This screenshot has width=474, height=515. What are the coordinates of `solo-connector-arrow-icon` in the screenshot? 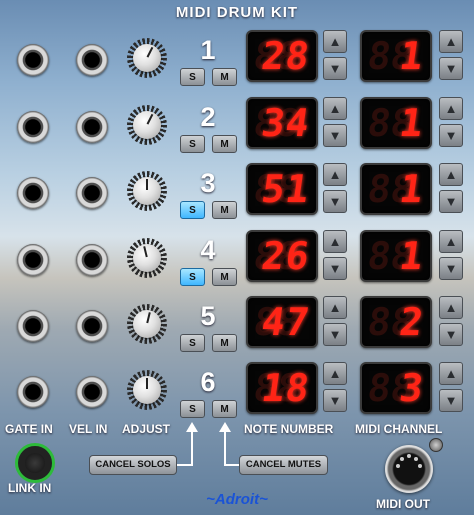 It's located at (192, 427).